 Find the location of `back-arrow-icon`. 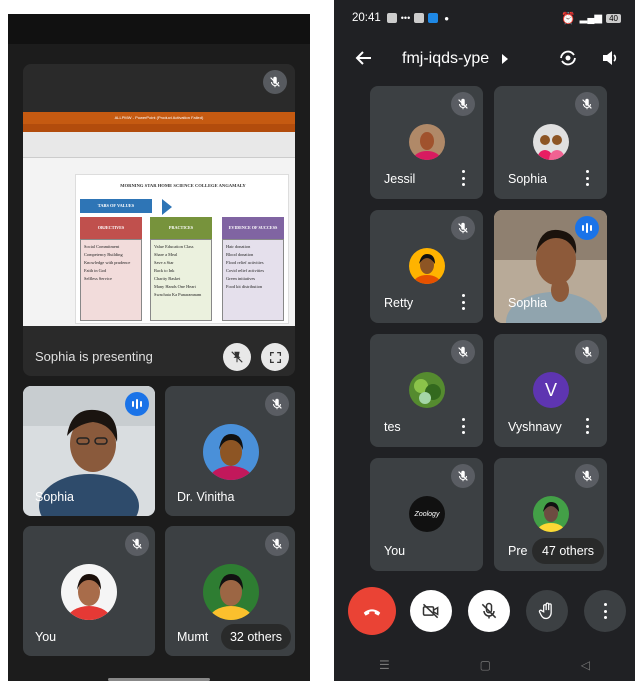

back-arrow-icon is located at coordinates (363, 58).